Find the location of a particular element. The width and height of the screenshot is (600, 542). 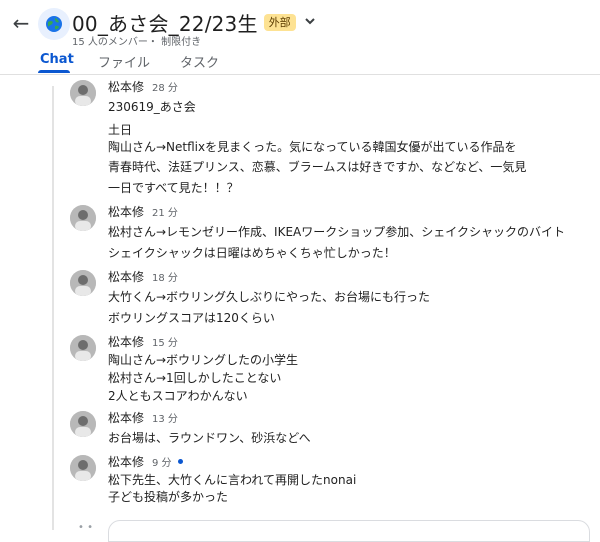

thread-line is located at coordinates (53, 308).